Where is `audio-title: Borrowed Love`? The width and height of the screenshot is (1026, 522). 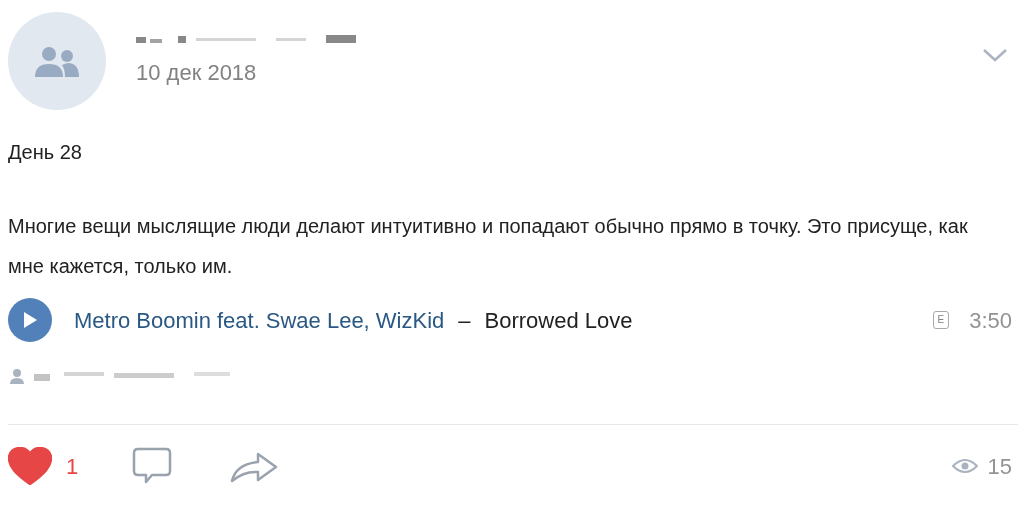
audio-title: Borrowed Love is located at coordinates (558, 320).